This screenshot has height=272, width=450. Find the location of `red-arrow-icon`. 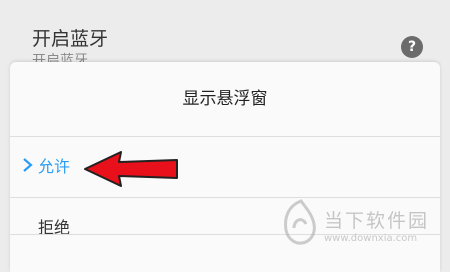

red-arrow-icon is located at coordinates (131, 169).